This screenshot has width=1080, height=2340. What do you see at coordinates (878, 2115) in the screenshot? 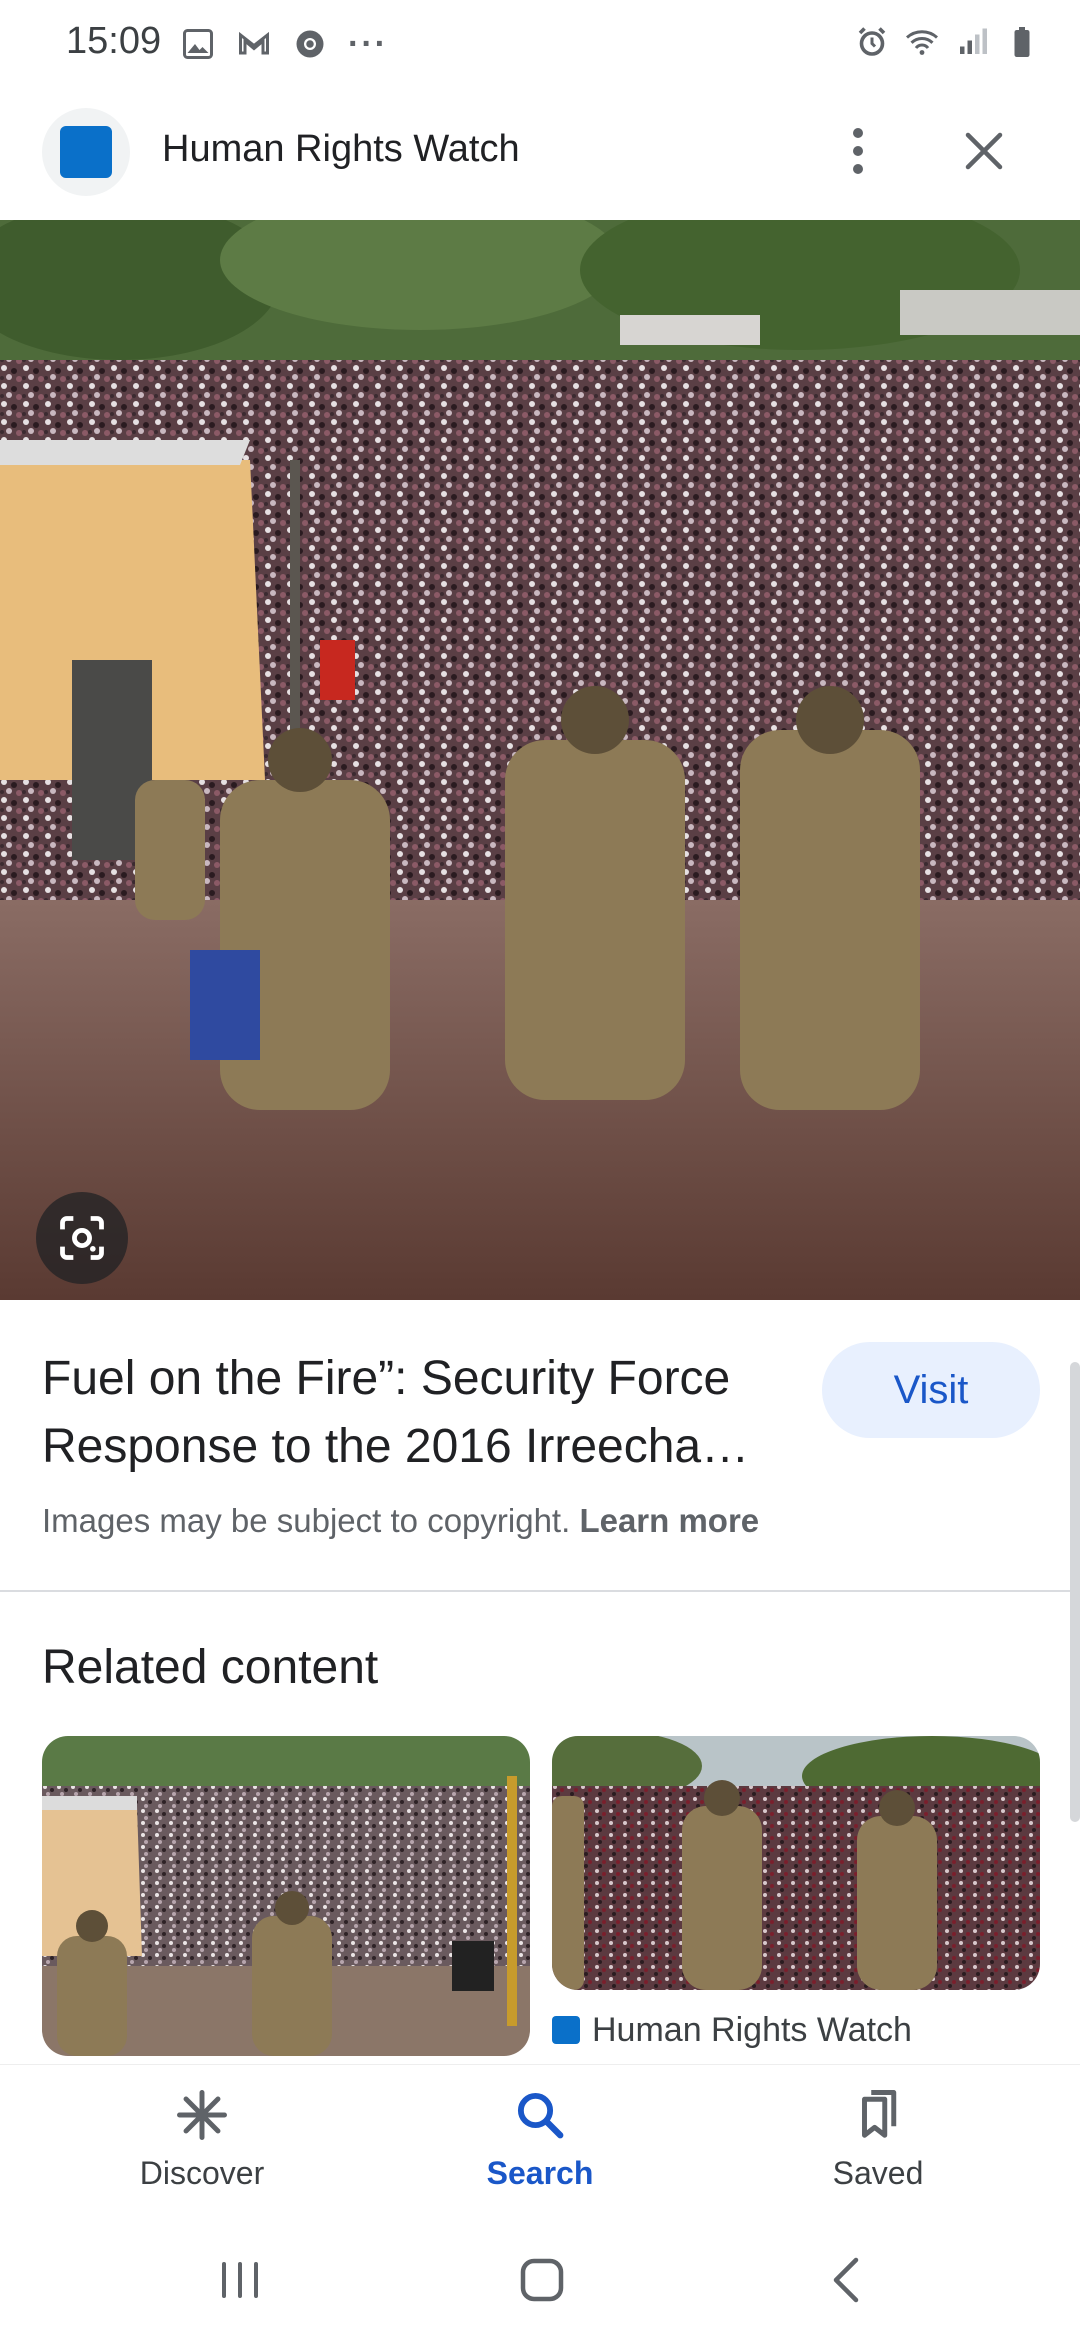
I see `bookmarks-icon` at bounding box center [878, 2115].